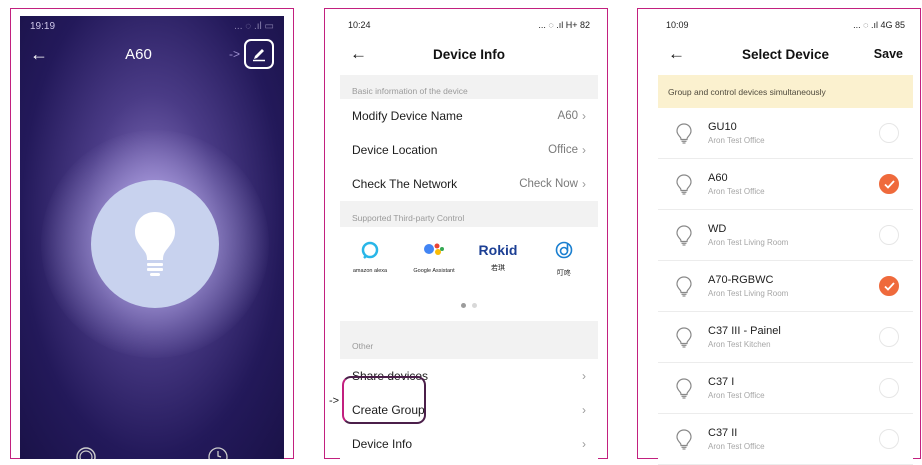 This screenshot has height=465, width=922. I want to click on row-label: Check The Network, so click(405, 184).